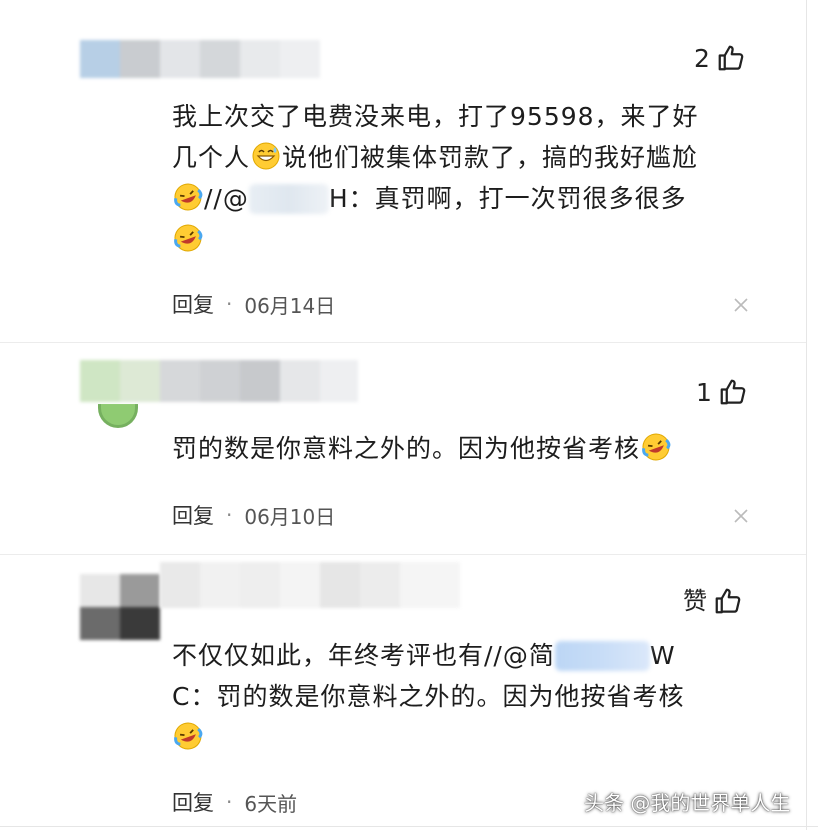  What do you see at coordinates (310, 585) in the screenshot?
I see `username-blurred` at bounding box center [310, 585].